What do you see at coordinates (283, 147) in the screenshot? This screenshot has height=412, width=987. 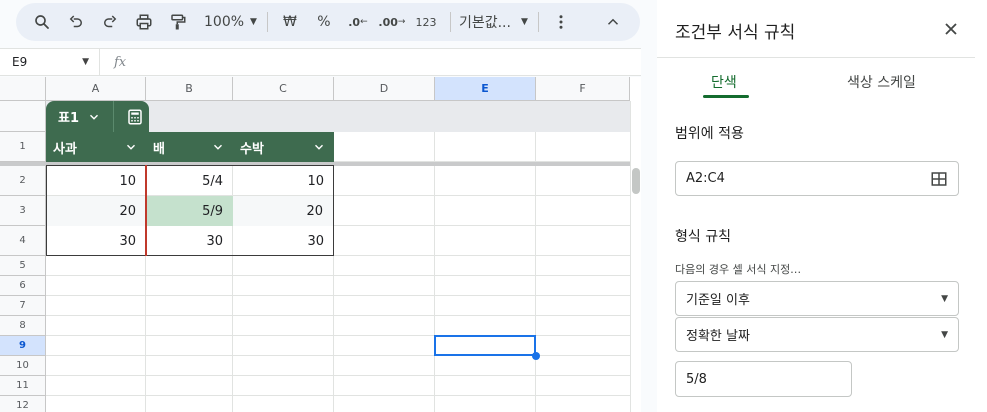 I see `table-header-watermelon: 수박` at bounding box center [283, 147].